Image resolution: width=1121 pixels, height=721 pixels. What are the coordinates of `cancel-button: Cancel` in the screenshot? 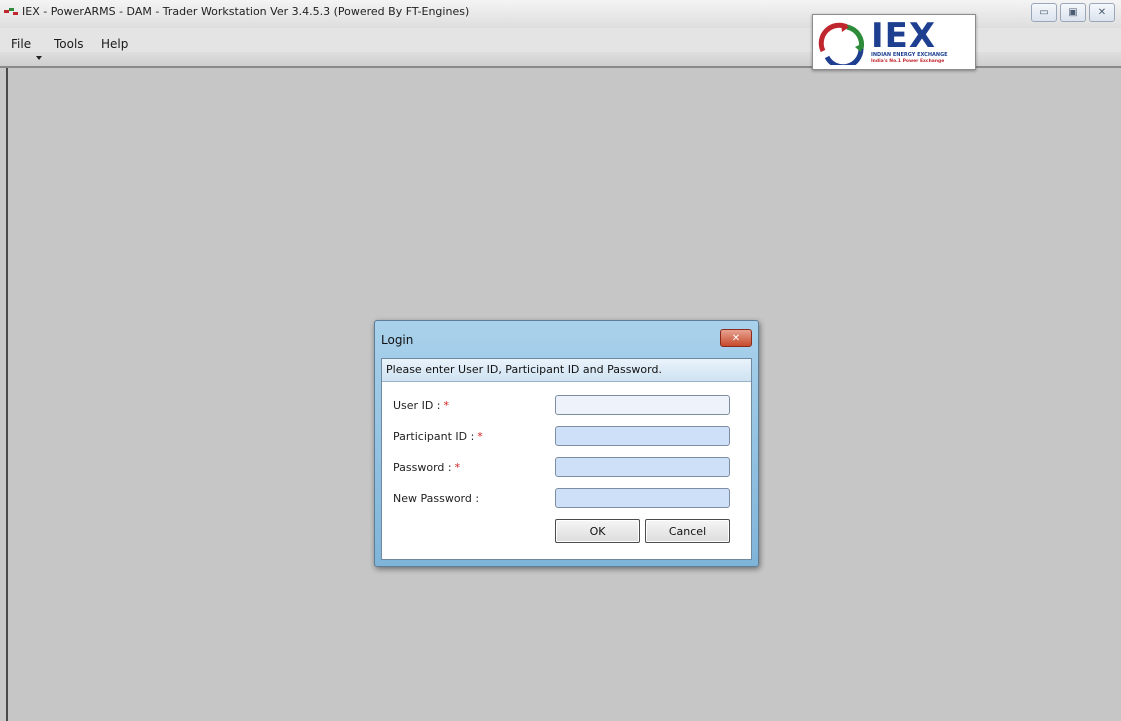 It's located at (687, 531).